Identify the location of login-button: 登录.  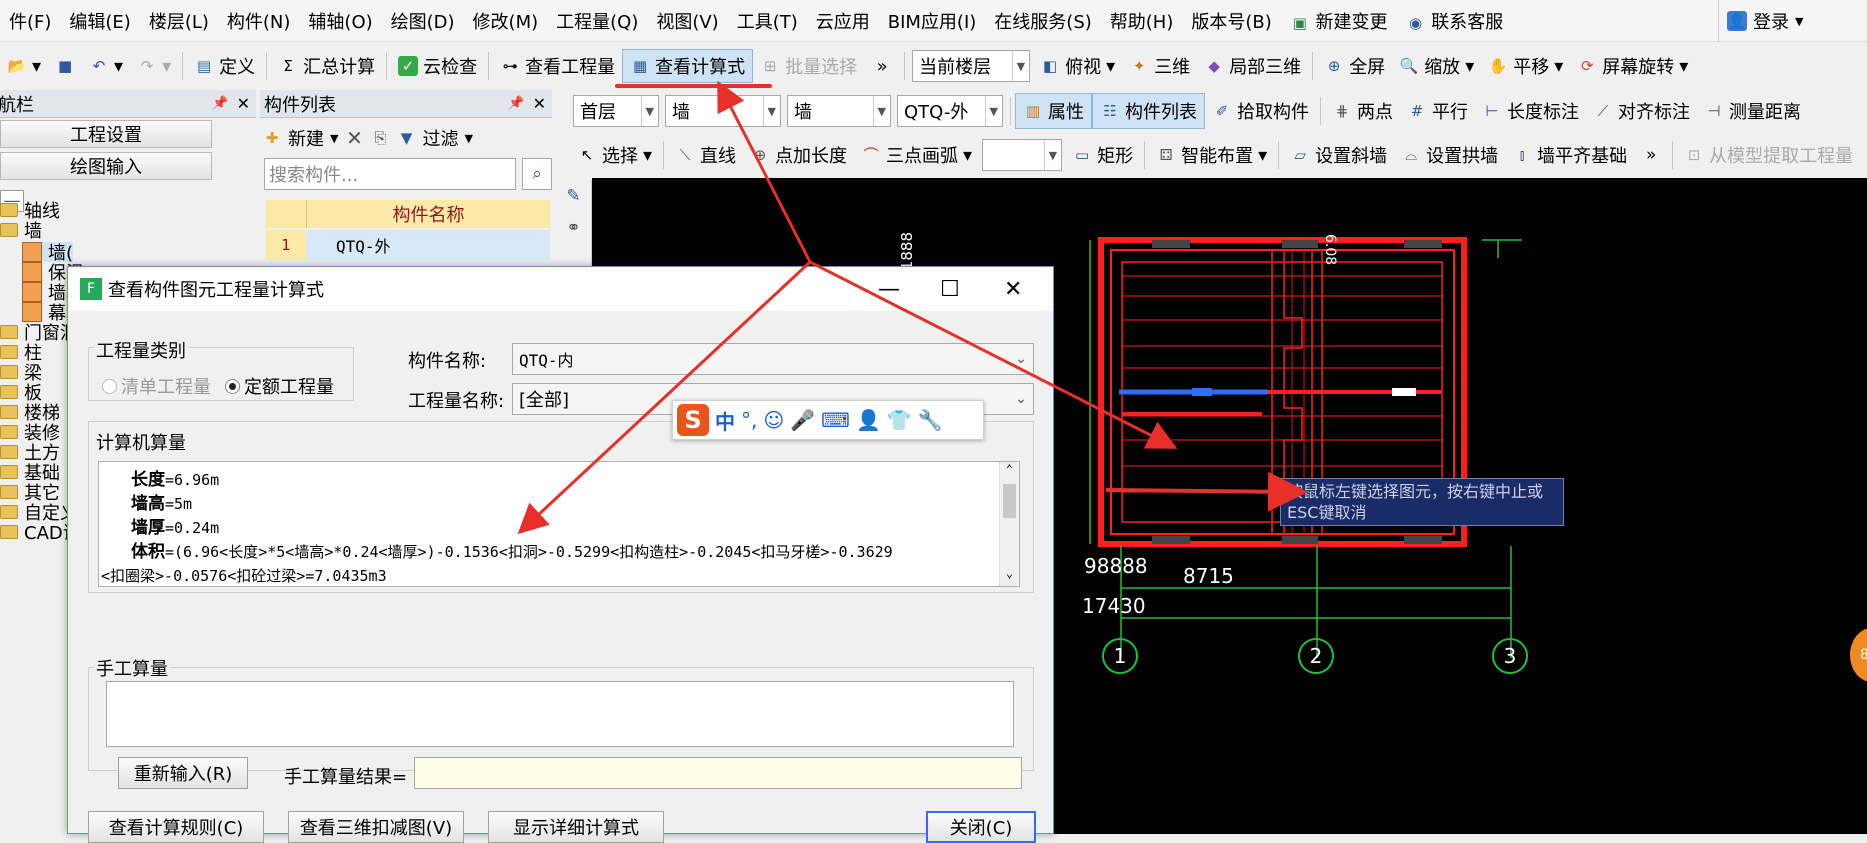
(1771, 21).